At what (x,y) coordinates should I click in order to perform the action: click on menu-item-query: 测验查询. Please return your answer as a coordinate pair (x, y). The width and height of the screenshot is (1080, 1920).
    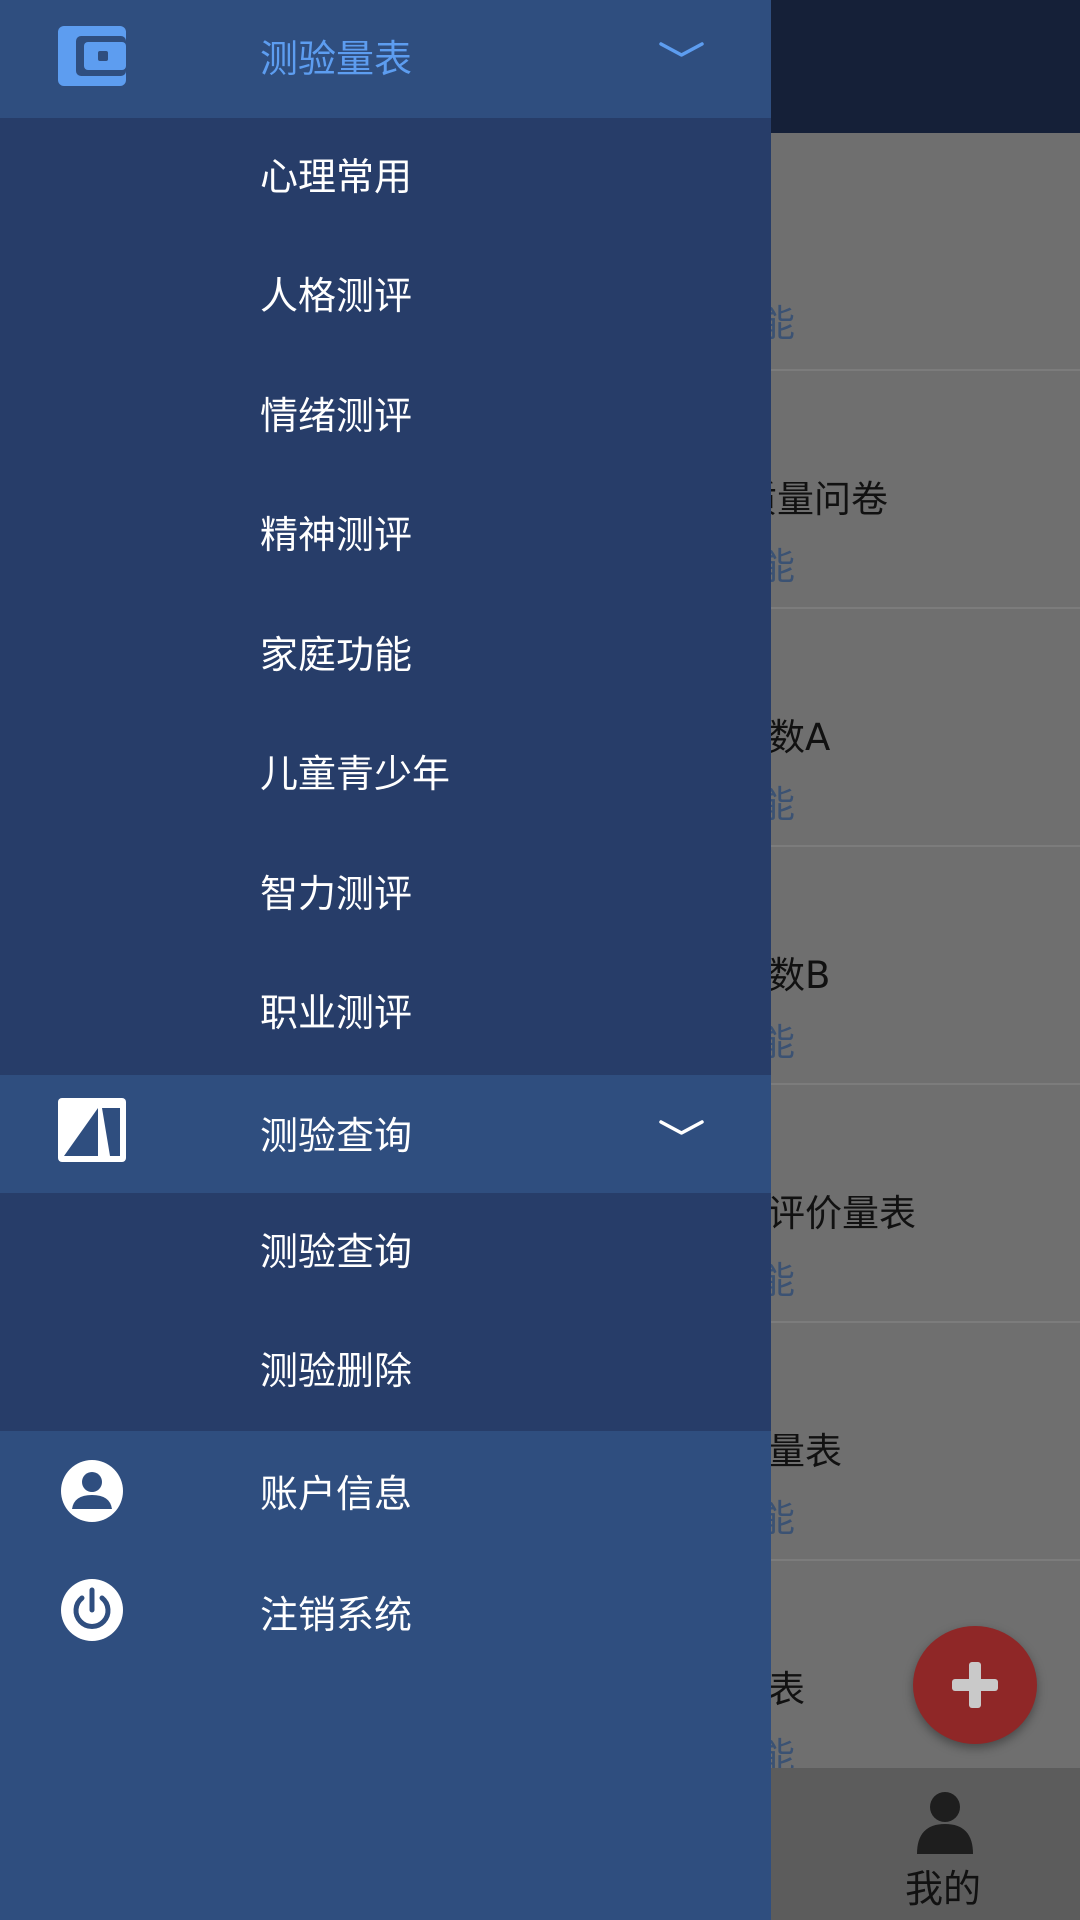
    Looking at the image, I should click on (385, 1252).